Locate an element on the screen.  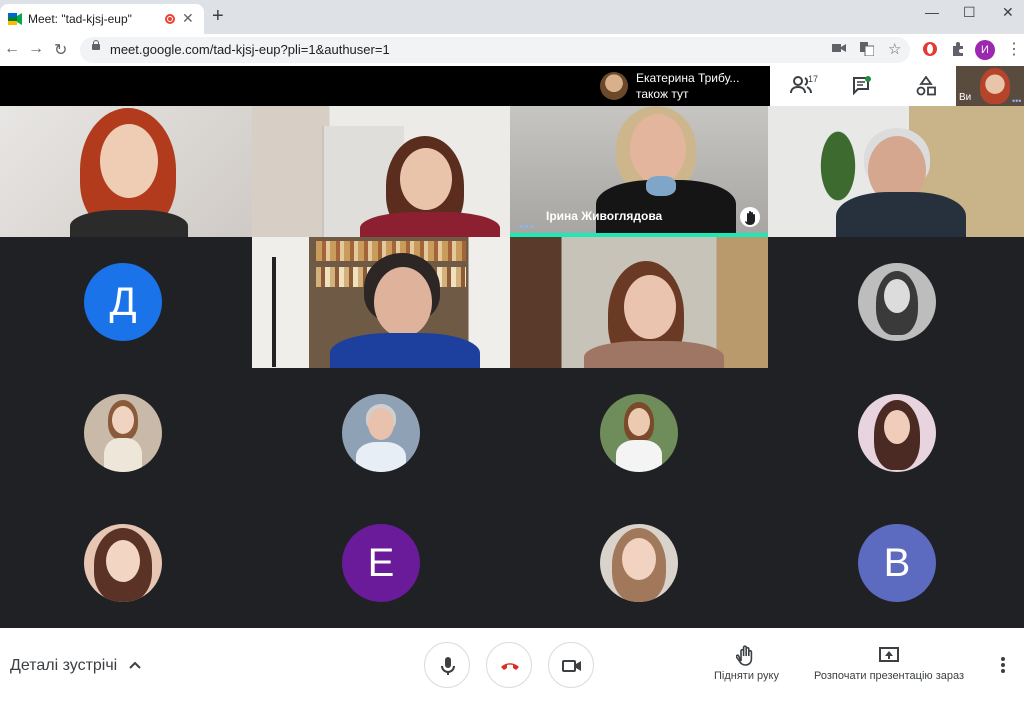
hang-up-button is located at coordinates (509, 665).